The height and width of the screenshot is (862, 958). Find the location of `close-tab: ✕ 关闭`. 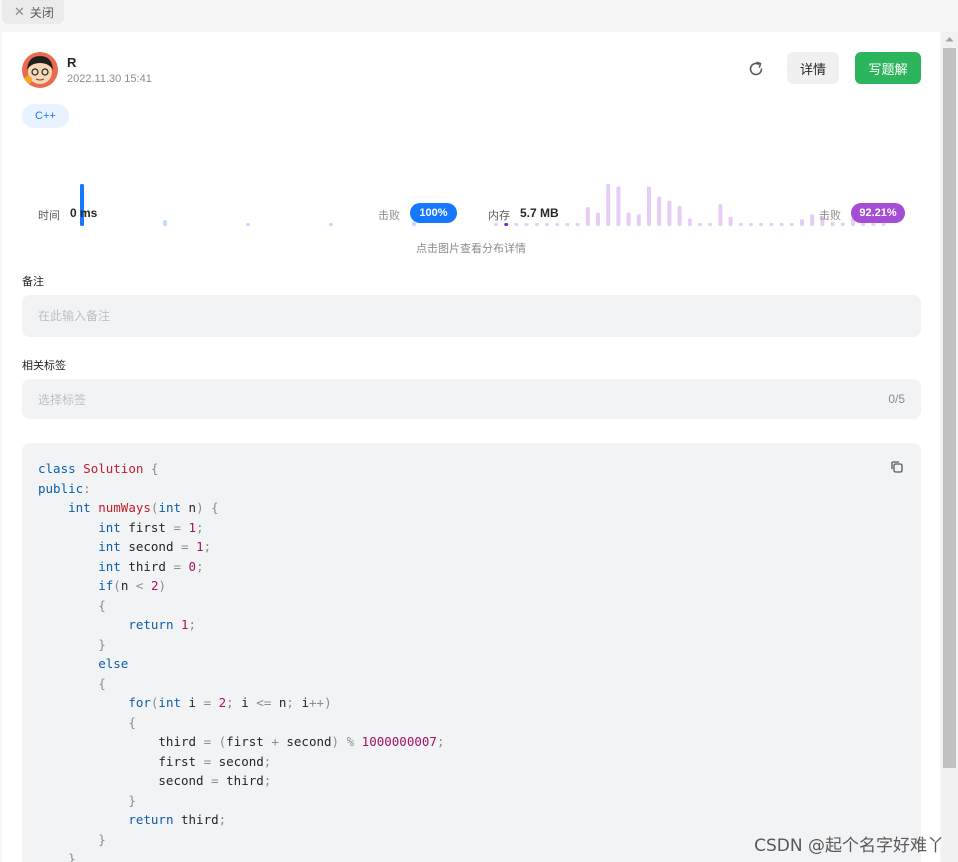

close-tab: ✕ 关闭 is located at coordinates (33, 12).